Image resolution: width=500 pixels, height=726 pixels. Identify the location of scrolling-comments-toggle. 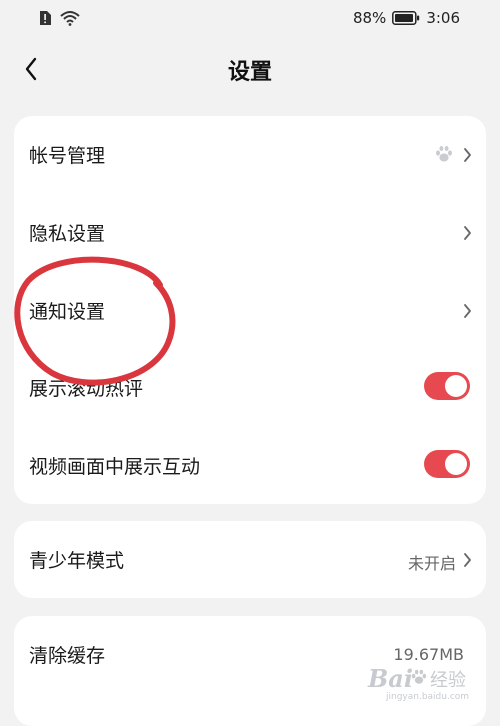
(447, 386).